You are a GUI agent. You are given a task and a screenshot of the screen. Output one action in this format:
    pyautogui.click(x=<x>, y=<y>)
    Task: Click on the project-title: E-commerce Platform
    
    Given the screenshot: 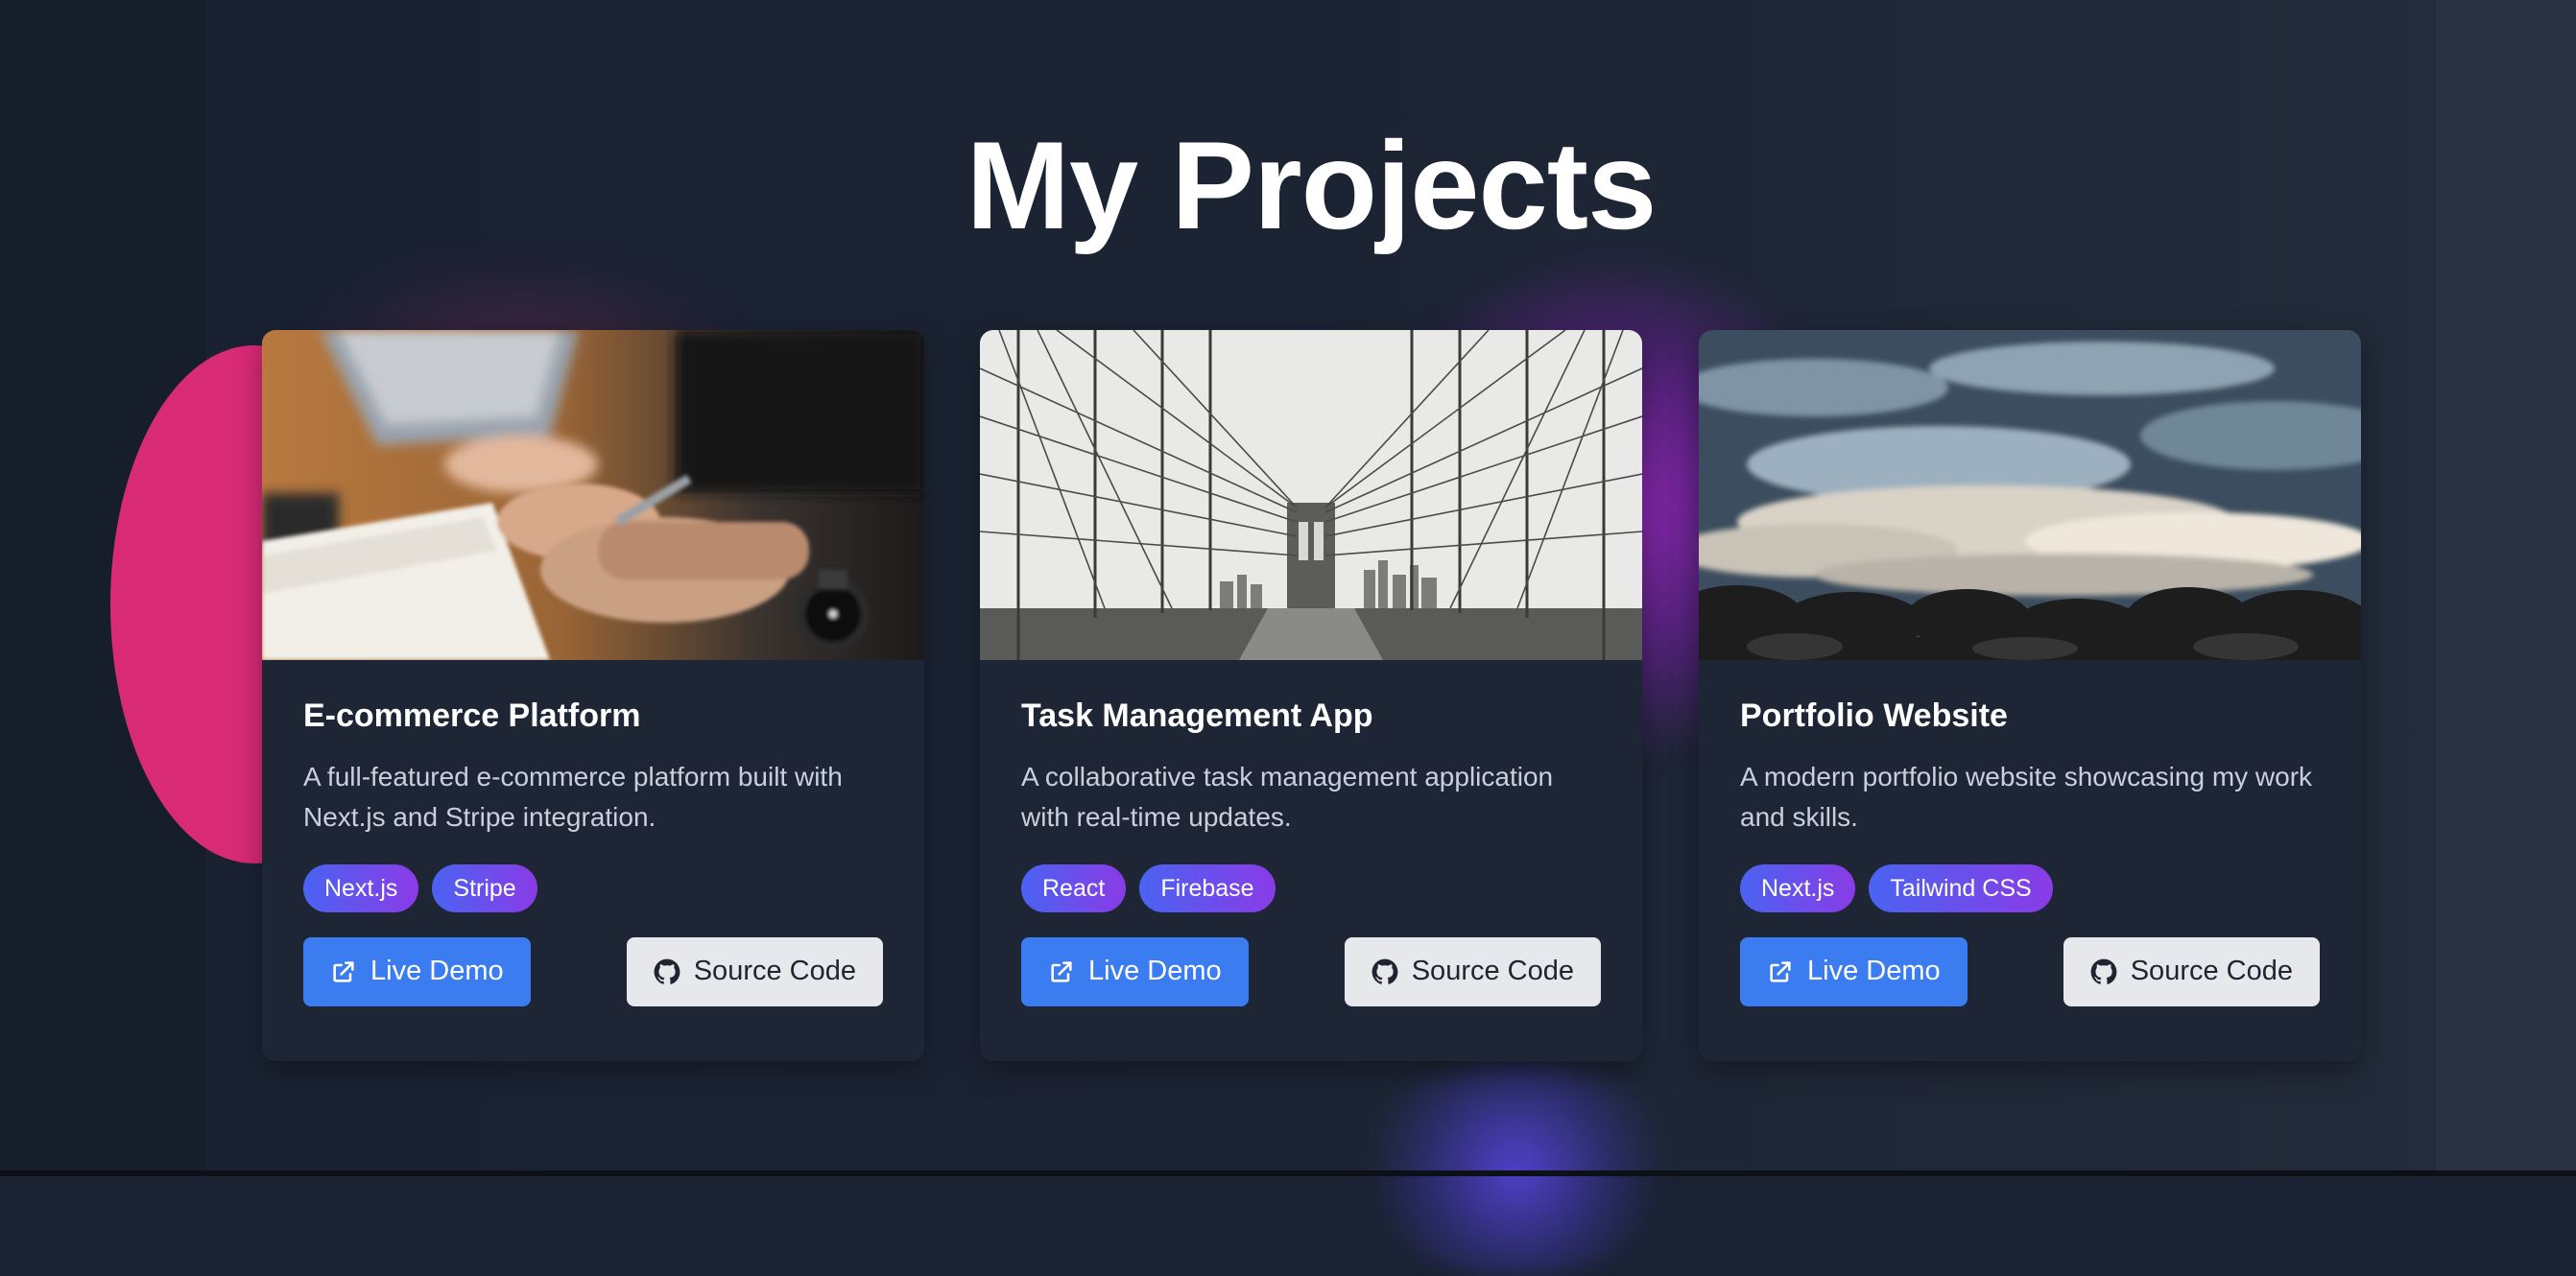 What is the action you would take?
    pyautogui.click(x=472, y=715)
    